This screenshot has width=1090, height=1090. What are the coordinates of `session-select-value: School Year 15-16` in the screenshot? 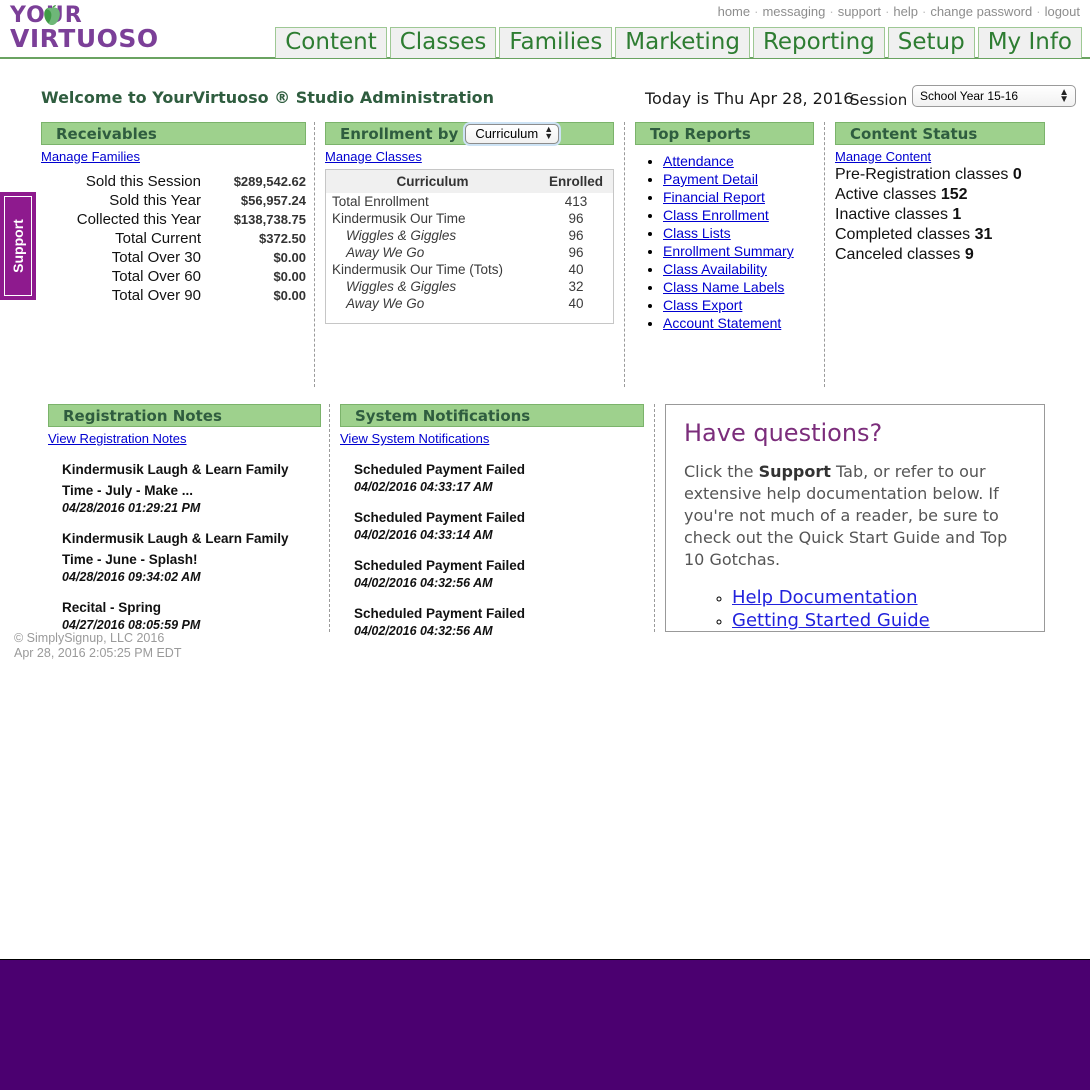 It's located at (969, 96).